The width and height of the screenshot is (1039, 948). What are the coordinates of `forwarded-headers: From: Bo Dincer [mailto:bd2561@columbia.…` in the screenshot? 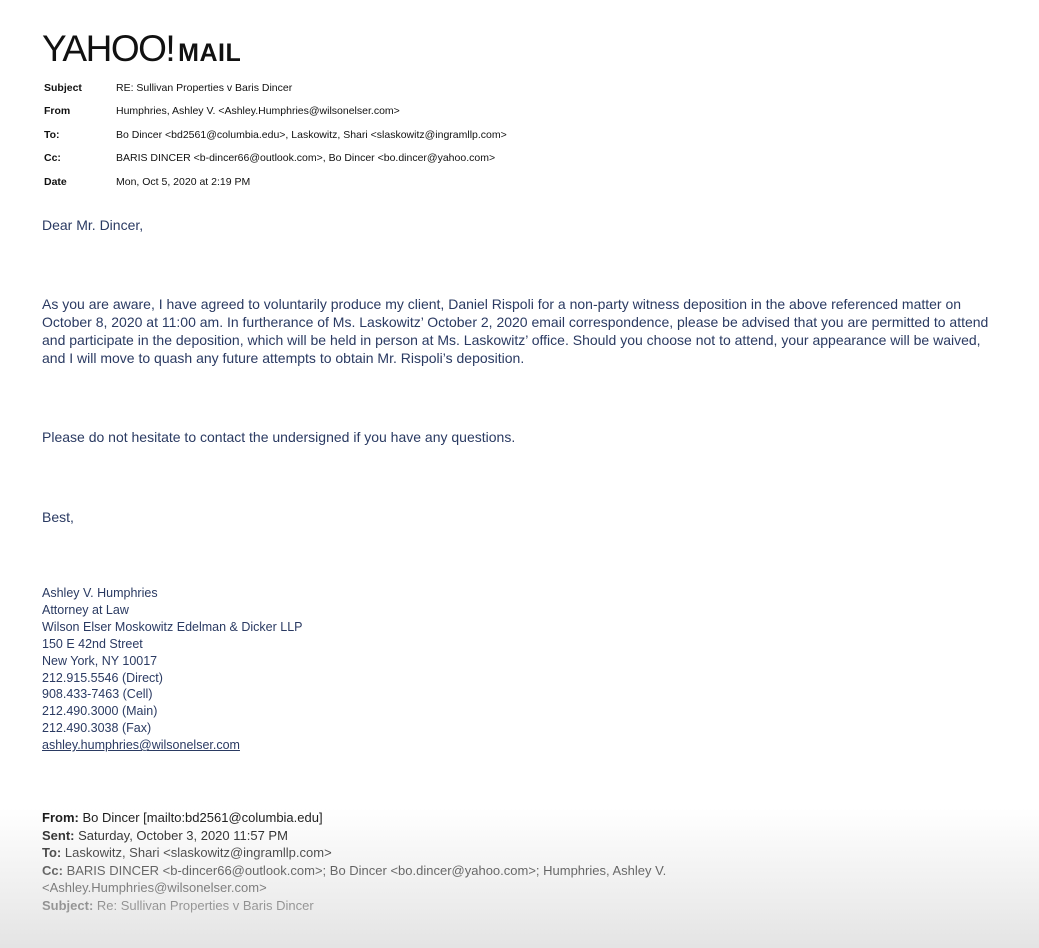 It's located at (354, 861).